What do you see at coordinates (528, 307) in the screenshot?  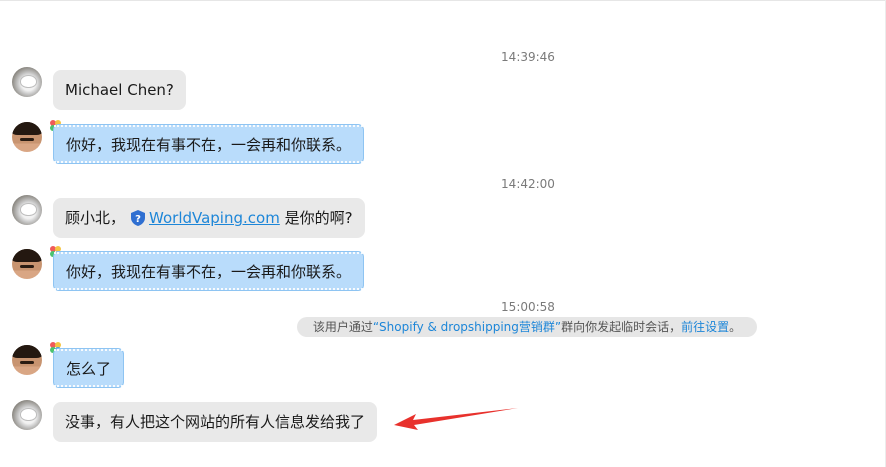 I see `timestamp: 15:00:58` at bounding box center [528, 307].